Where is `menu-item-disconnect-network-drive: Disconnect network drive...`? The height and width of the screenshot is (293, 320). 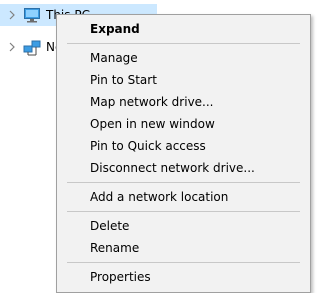
menu-item-disconnect-network-drive: Disconnect network drive... is located at coordinates (183, 168).